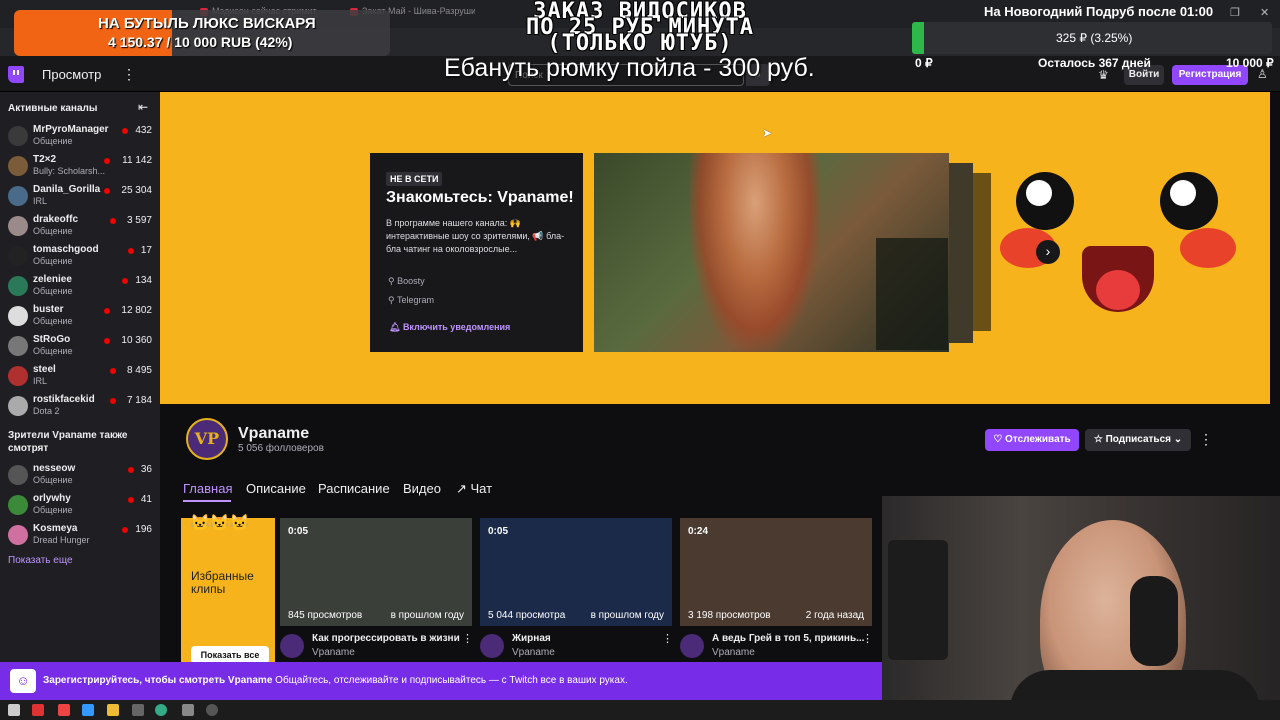 Image resolution: width=1280 pixels, height=720 pixels. I want to click on more-icon: ⋮, so click(129, 74).